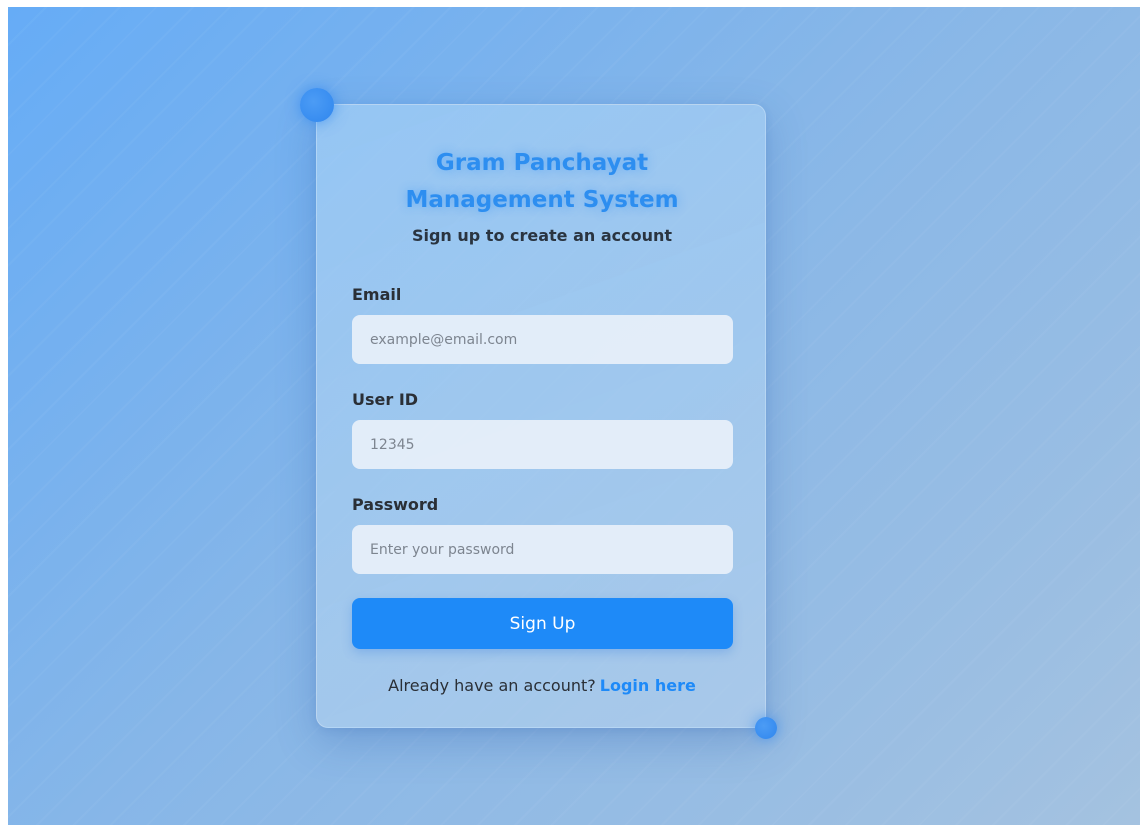 This screenshot has width=1140, height=825. Describe the element at coordinates (385, 399) in the screenshot. I see `user-id-label: User ID` at that location.